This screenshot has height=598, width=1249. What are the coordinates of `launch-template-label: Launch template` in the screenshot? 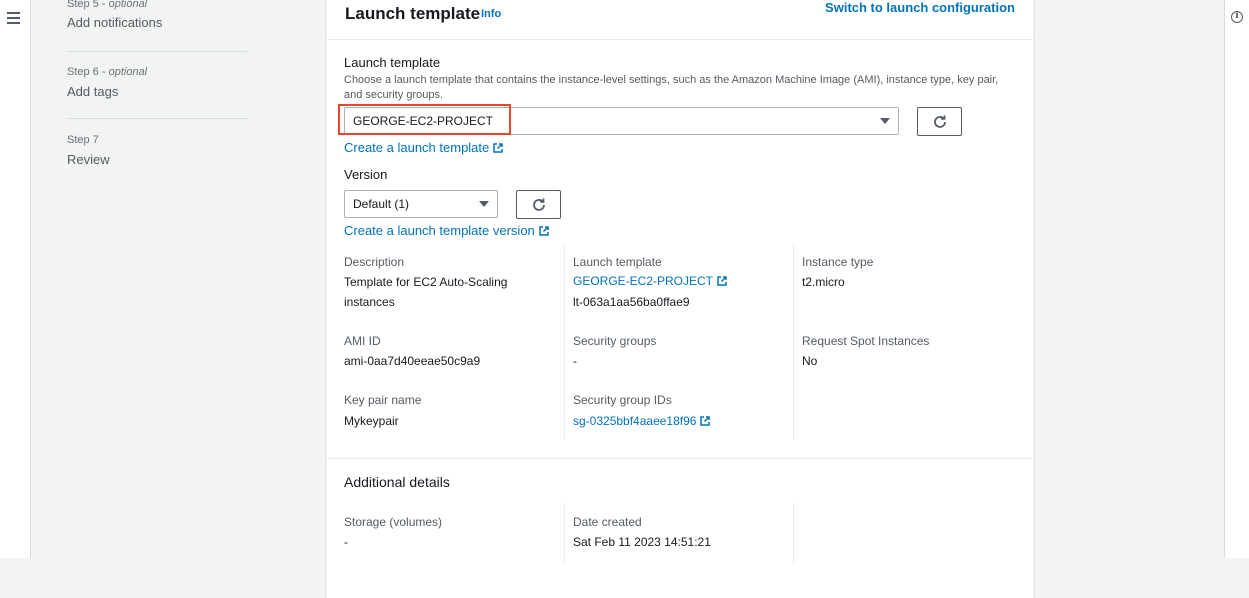 It's located at (392, 62).